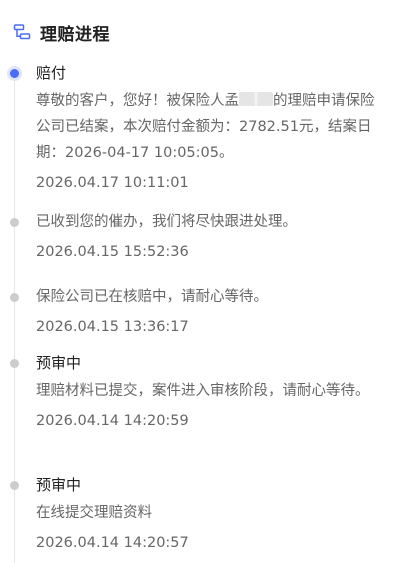 The width and height of the screenshot is (399, 563). What do you see at coordinates (152, 297) in the screenshot?
I see `timeline-description: 保险公司已在核赔中，请耐心等待。` at bounding box center [152, 297].